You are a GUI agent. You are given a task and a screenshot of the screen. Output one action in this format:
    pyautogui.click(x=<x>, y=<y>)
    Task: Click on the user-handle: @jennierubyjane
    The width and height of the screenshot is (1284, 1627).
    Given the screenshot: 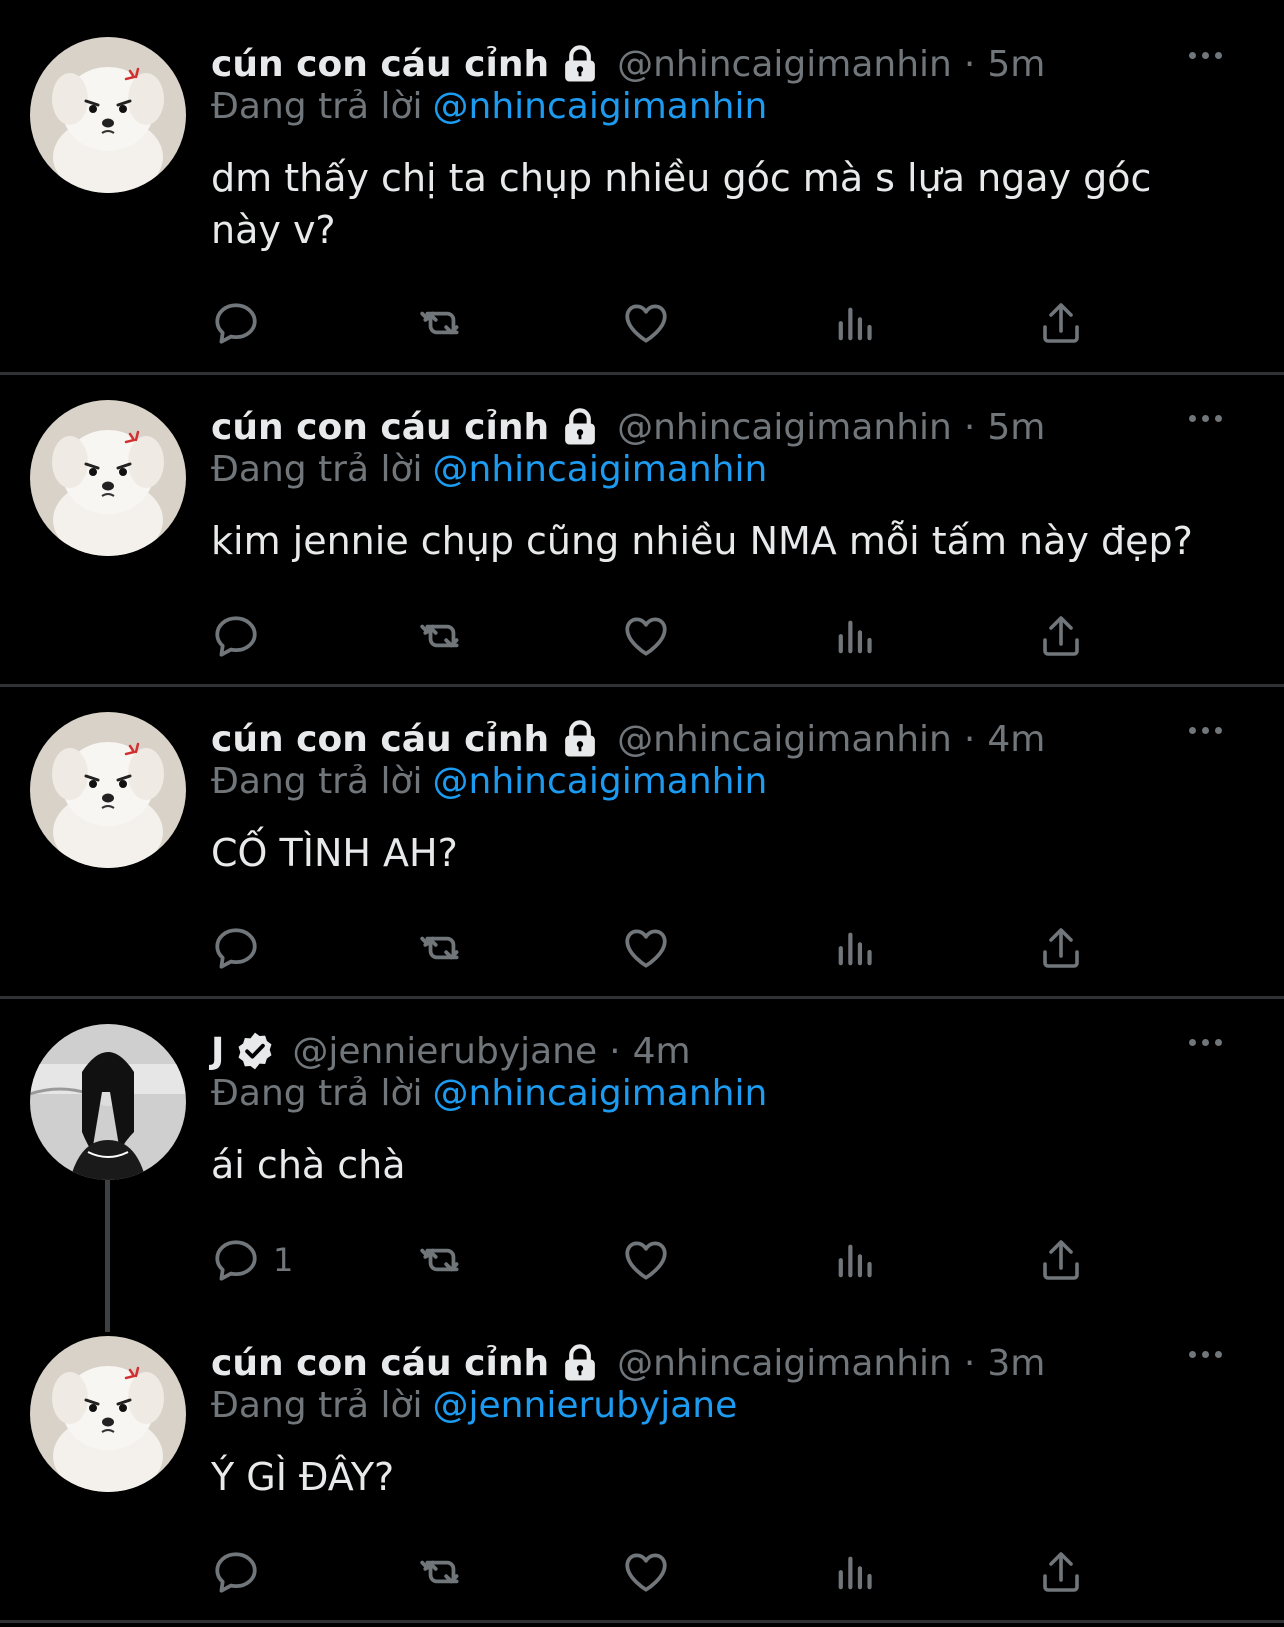 What is the action you would take?
    pyautogui.click(x=444, y=1051)
    